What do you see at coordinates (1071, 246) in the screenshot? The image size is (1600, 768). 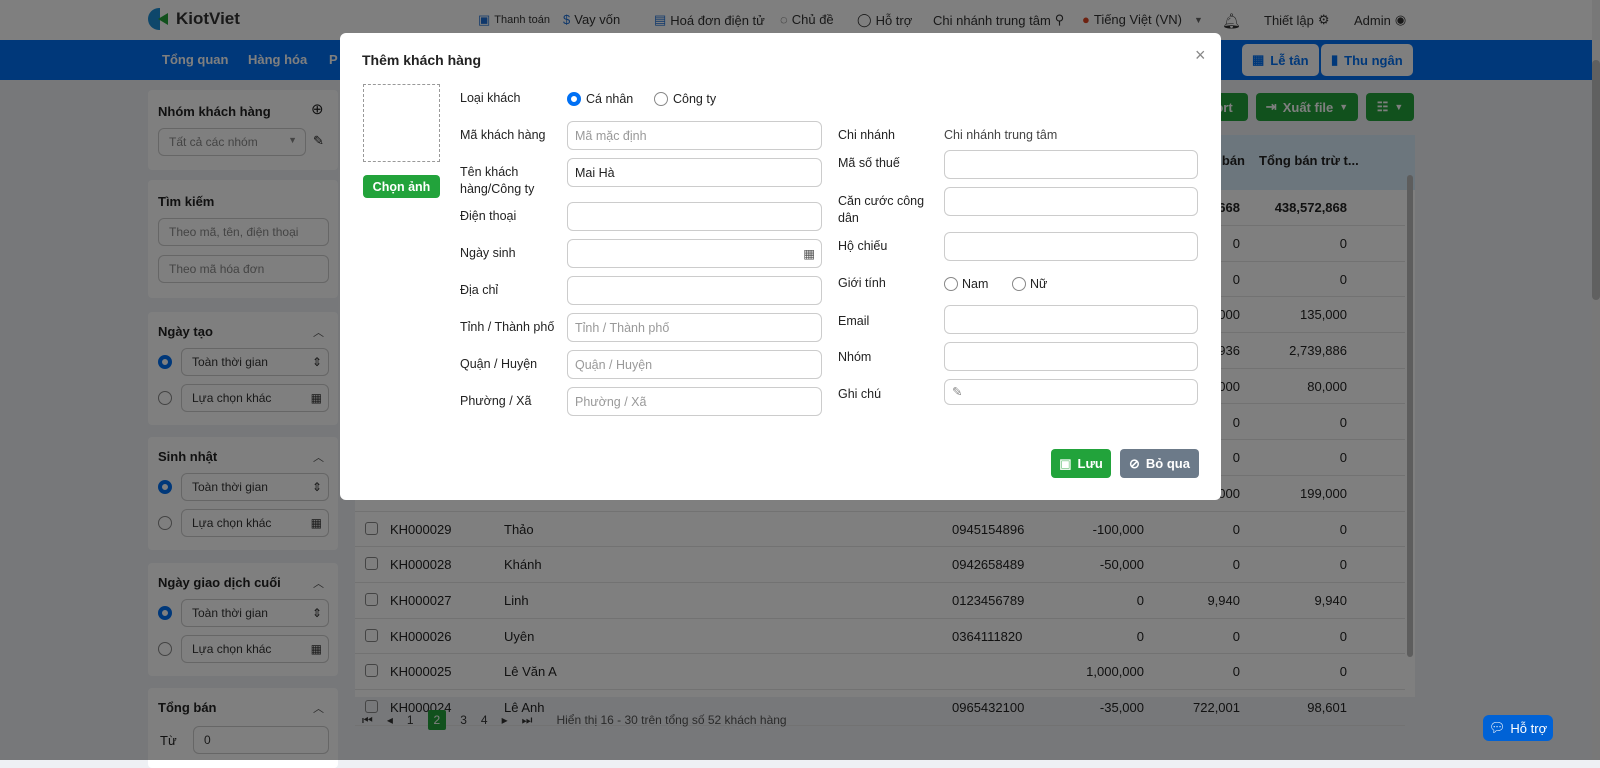 I see `passport-input` at bounding box center [1071, 246].